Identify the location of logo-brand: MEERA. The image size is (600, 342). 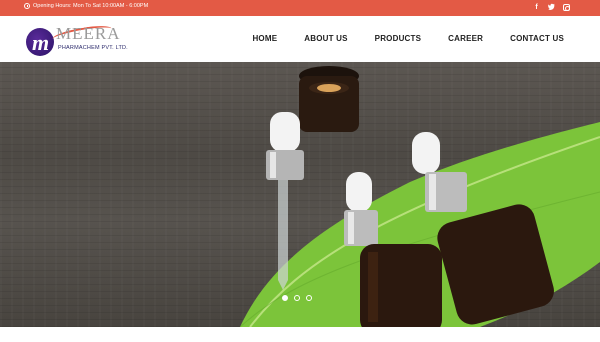
(88, 33).